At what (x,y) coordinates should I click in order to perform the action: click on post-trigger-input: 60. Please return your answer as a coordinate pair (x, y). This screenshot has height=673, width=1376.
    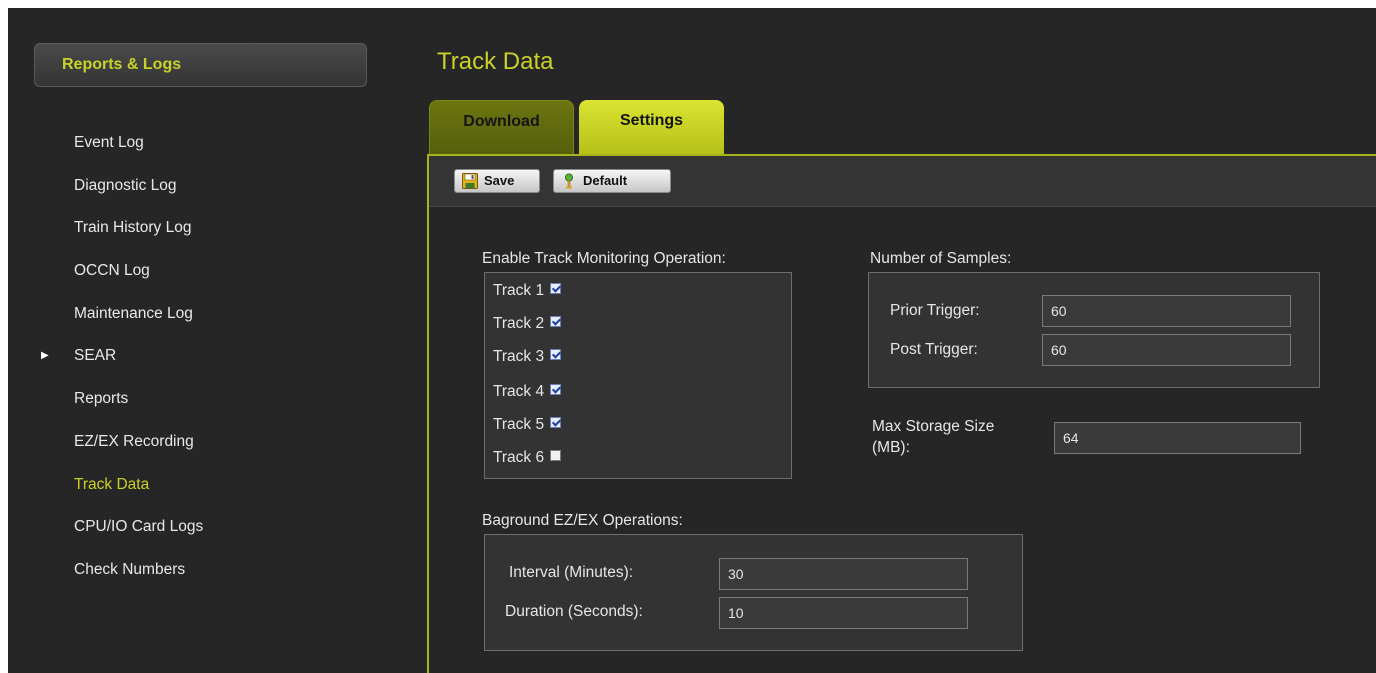
    Looking at the image, I should click on (1166, 350).